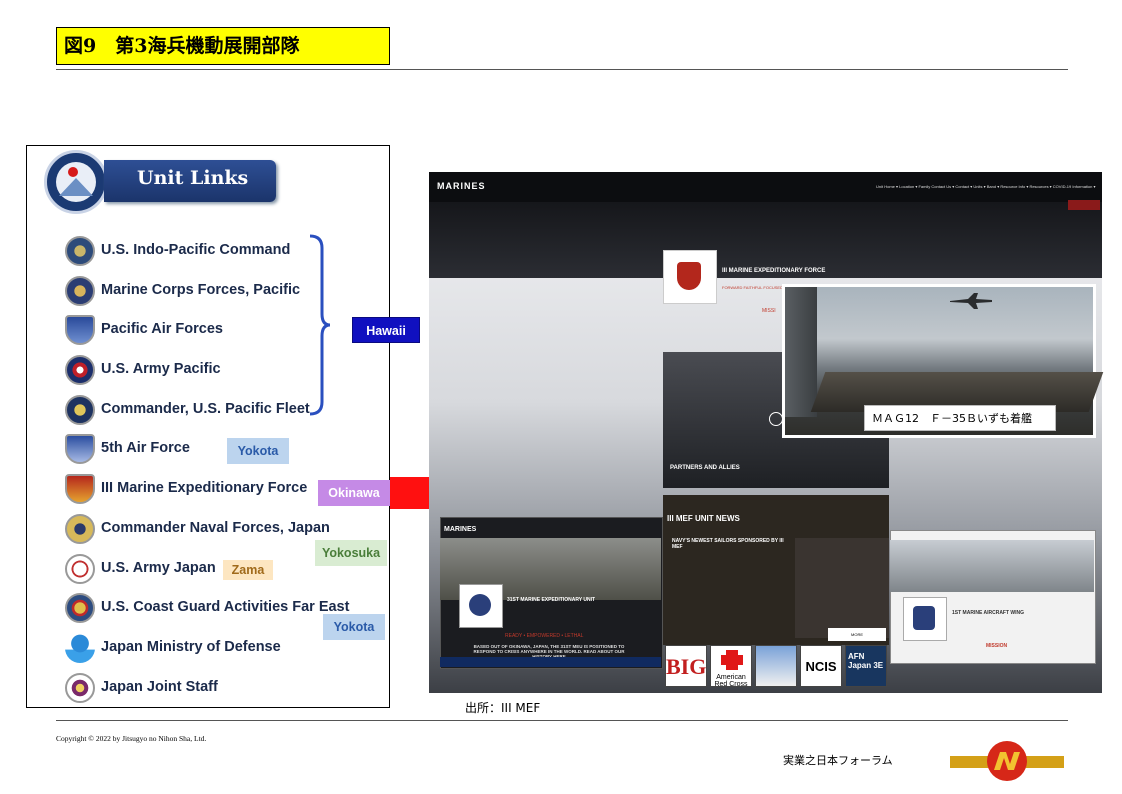  I want to click on location-tag-okinawa: Okinawa, so click(354, 493).